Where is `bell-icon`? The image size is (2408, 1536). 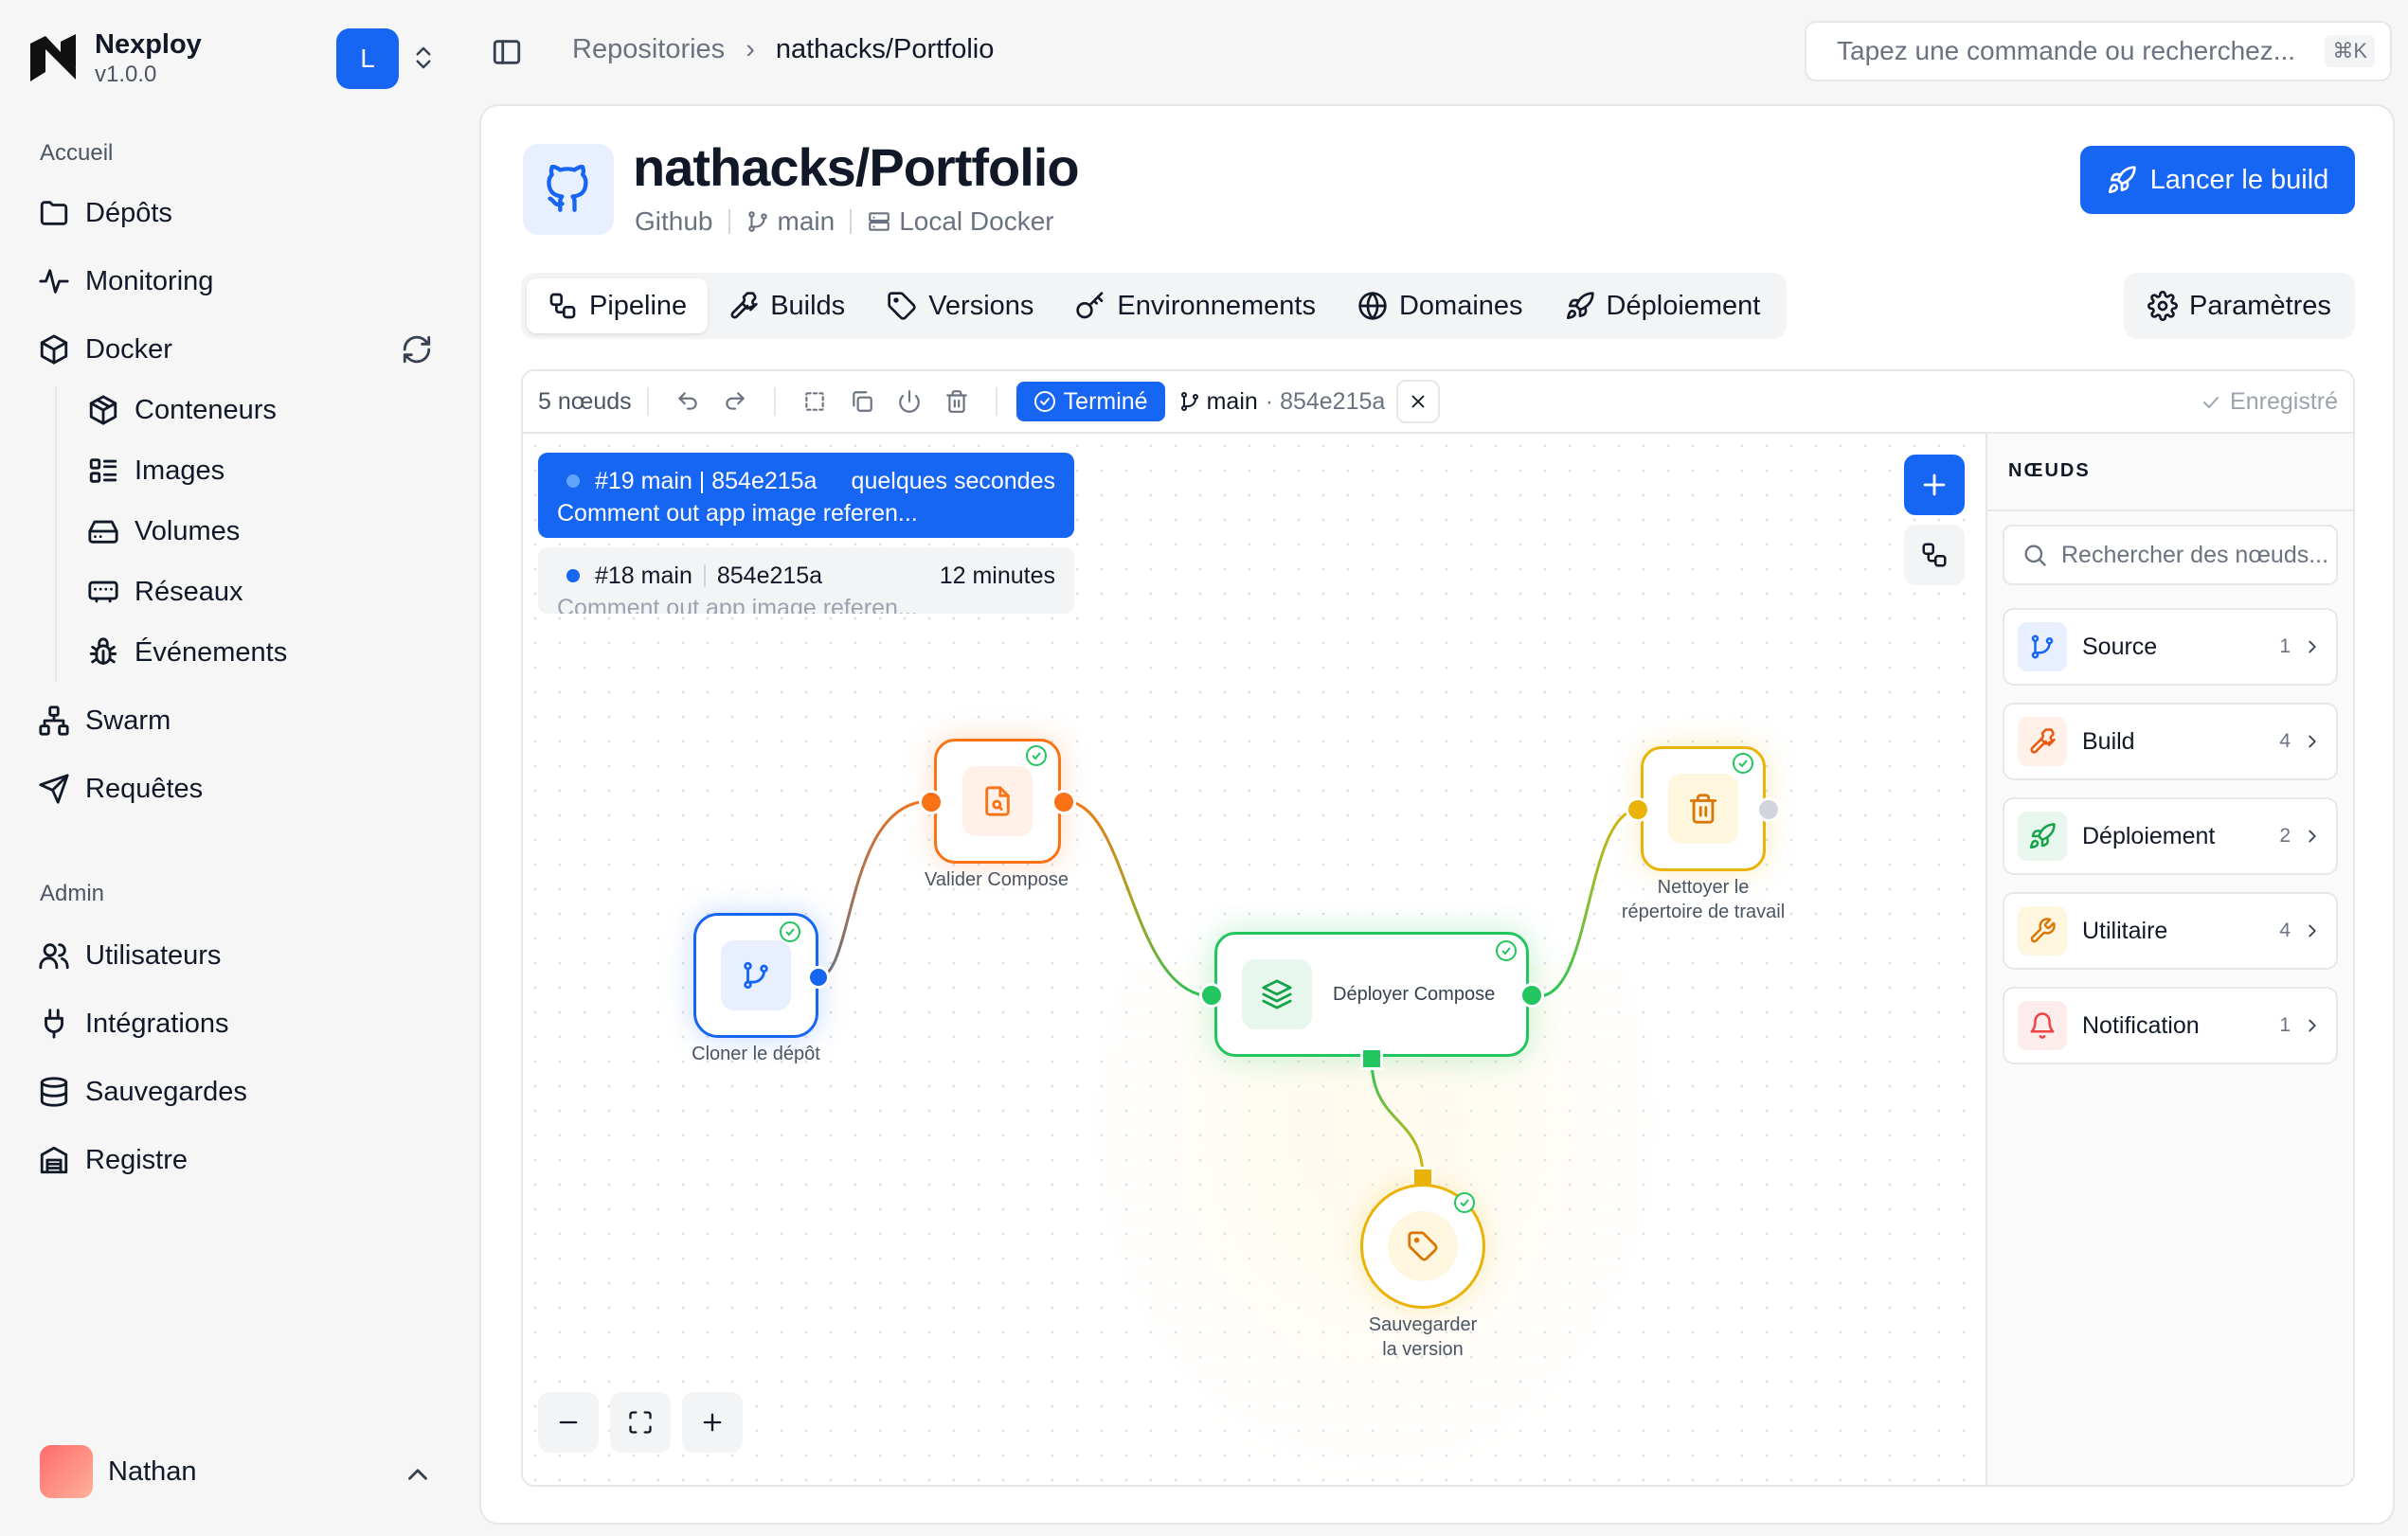 bell-icon is located at coordinates (2042, 1025).